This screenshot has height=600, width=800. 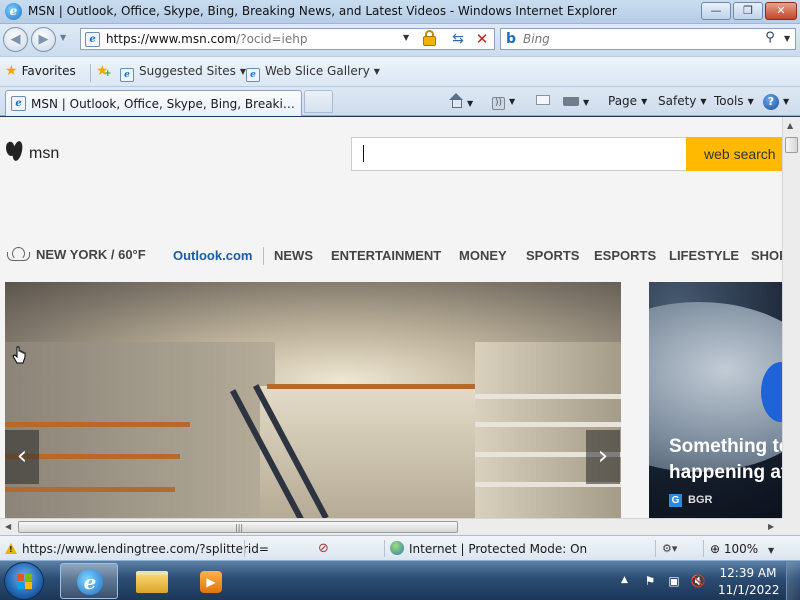 I want to click on refresh-button: ⇆, so click(x=458, y=39).